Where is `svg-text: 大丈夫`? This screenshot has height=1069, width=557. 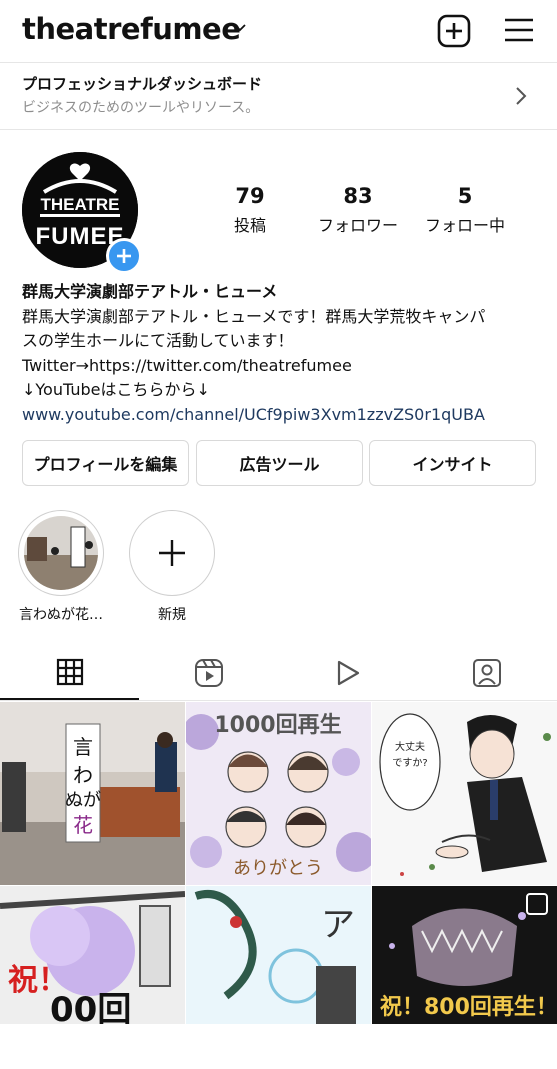 svg-text: 大丈夫 is located at coordinates (410, 746).